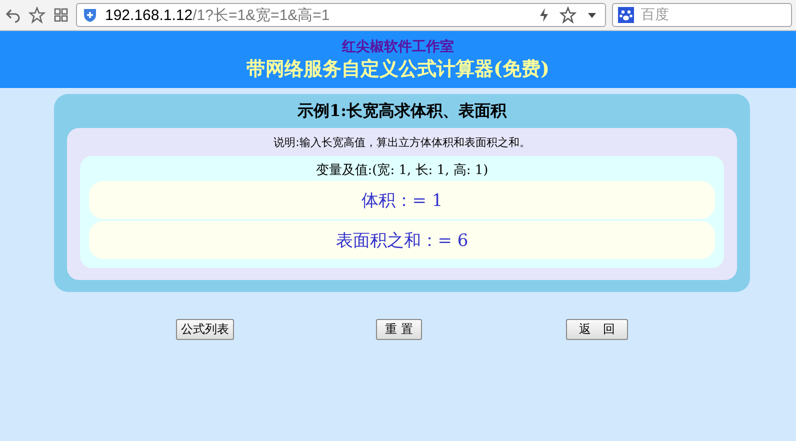 The image size is (796, 441). Describe the element at coordinates (61, 15) in the screenshot. I see `grid-icon` at that location.